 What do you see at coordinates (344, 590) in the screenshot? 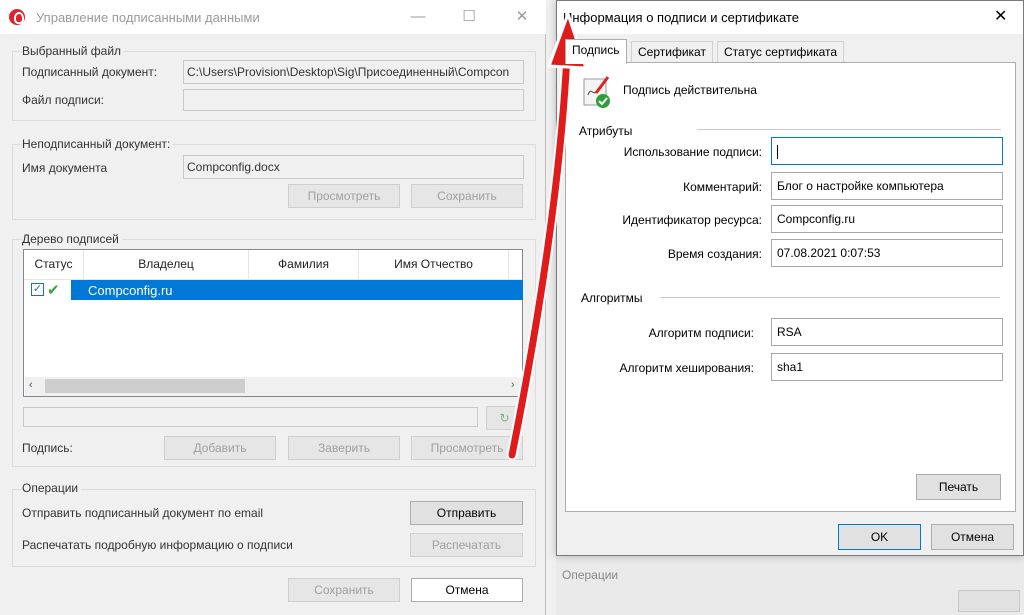
I see `footer-save-button: Сохранить` at bounding box center [344, 590].